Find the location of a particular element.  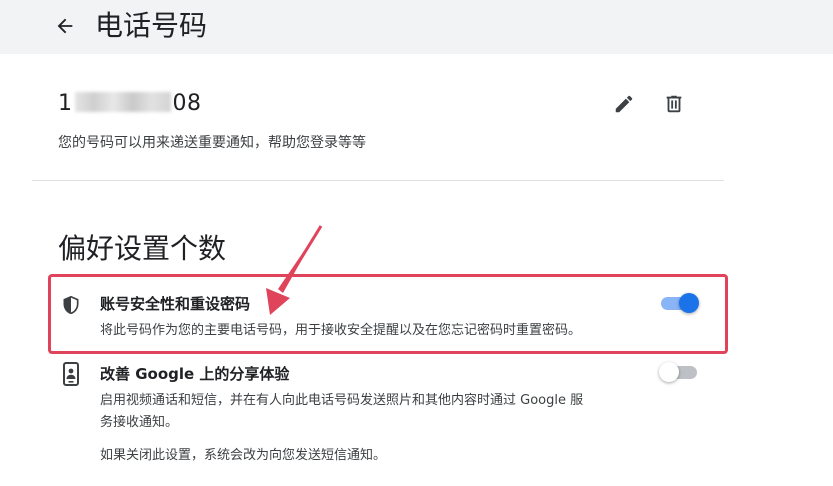

phone-number: 1 08 is located at coordinates (130, 104).